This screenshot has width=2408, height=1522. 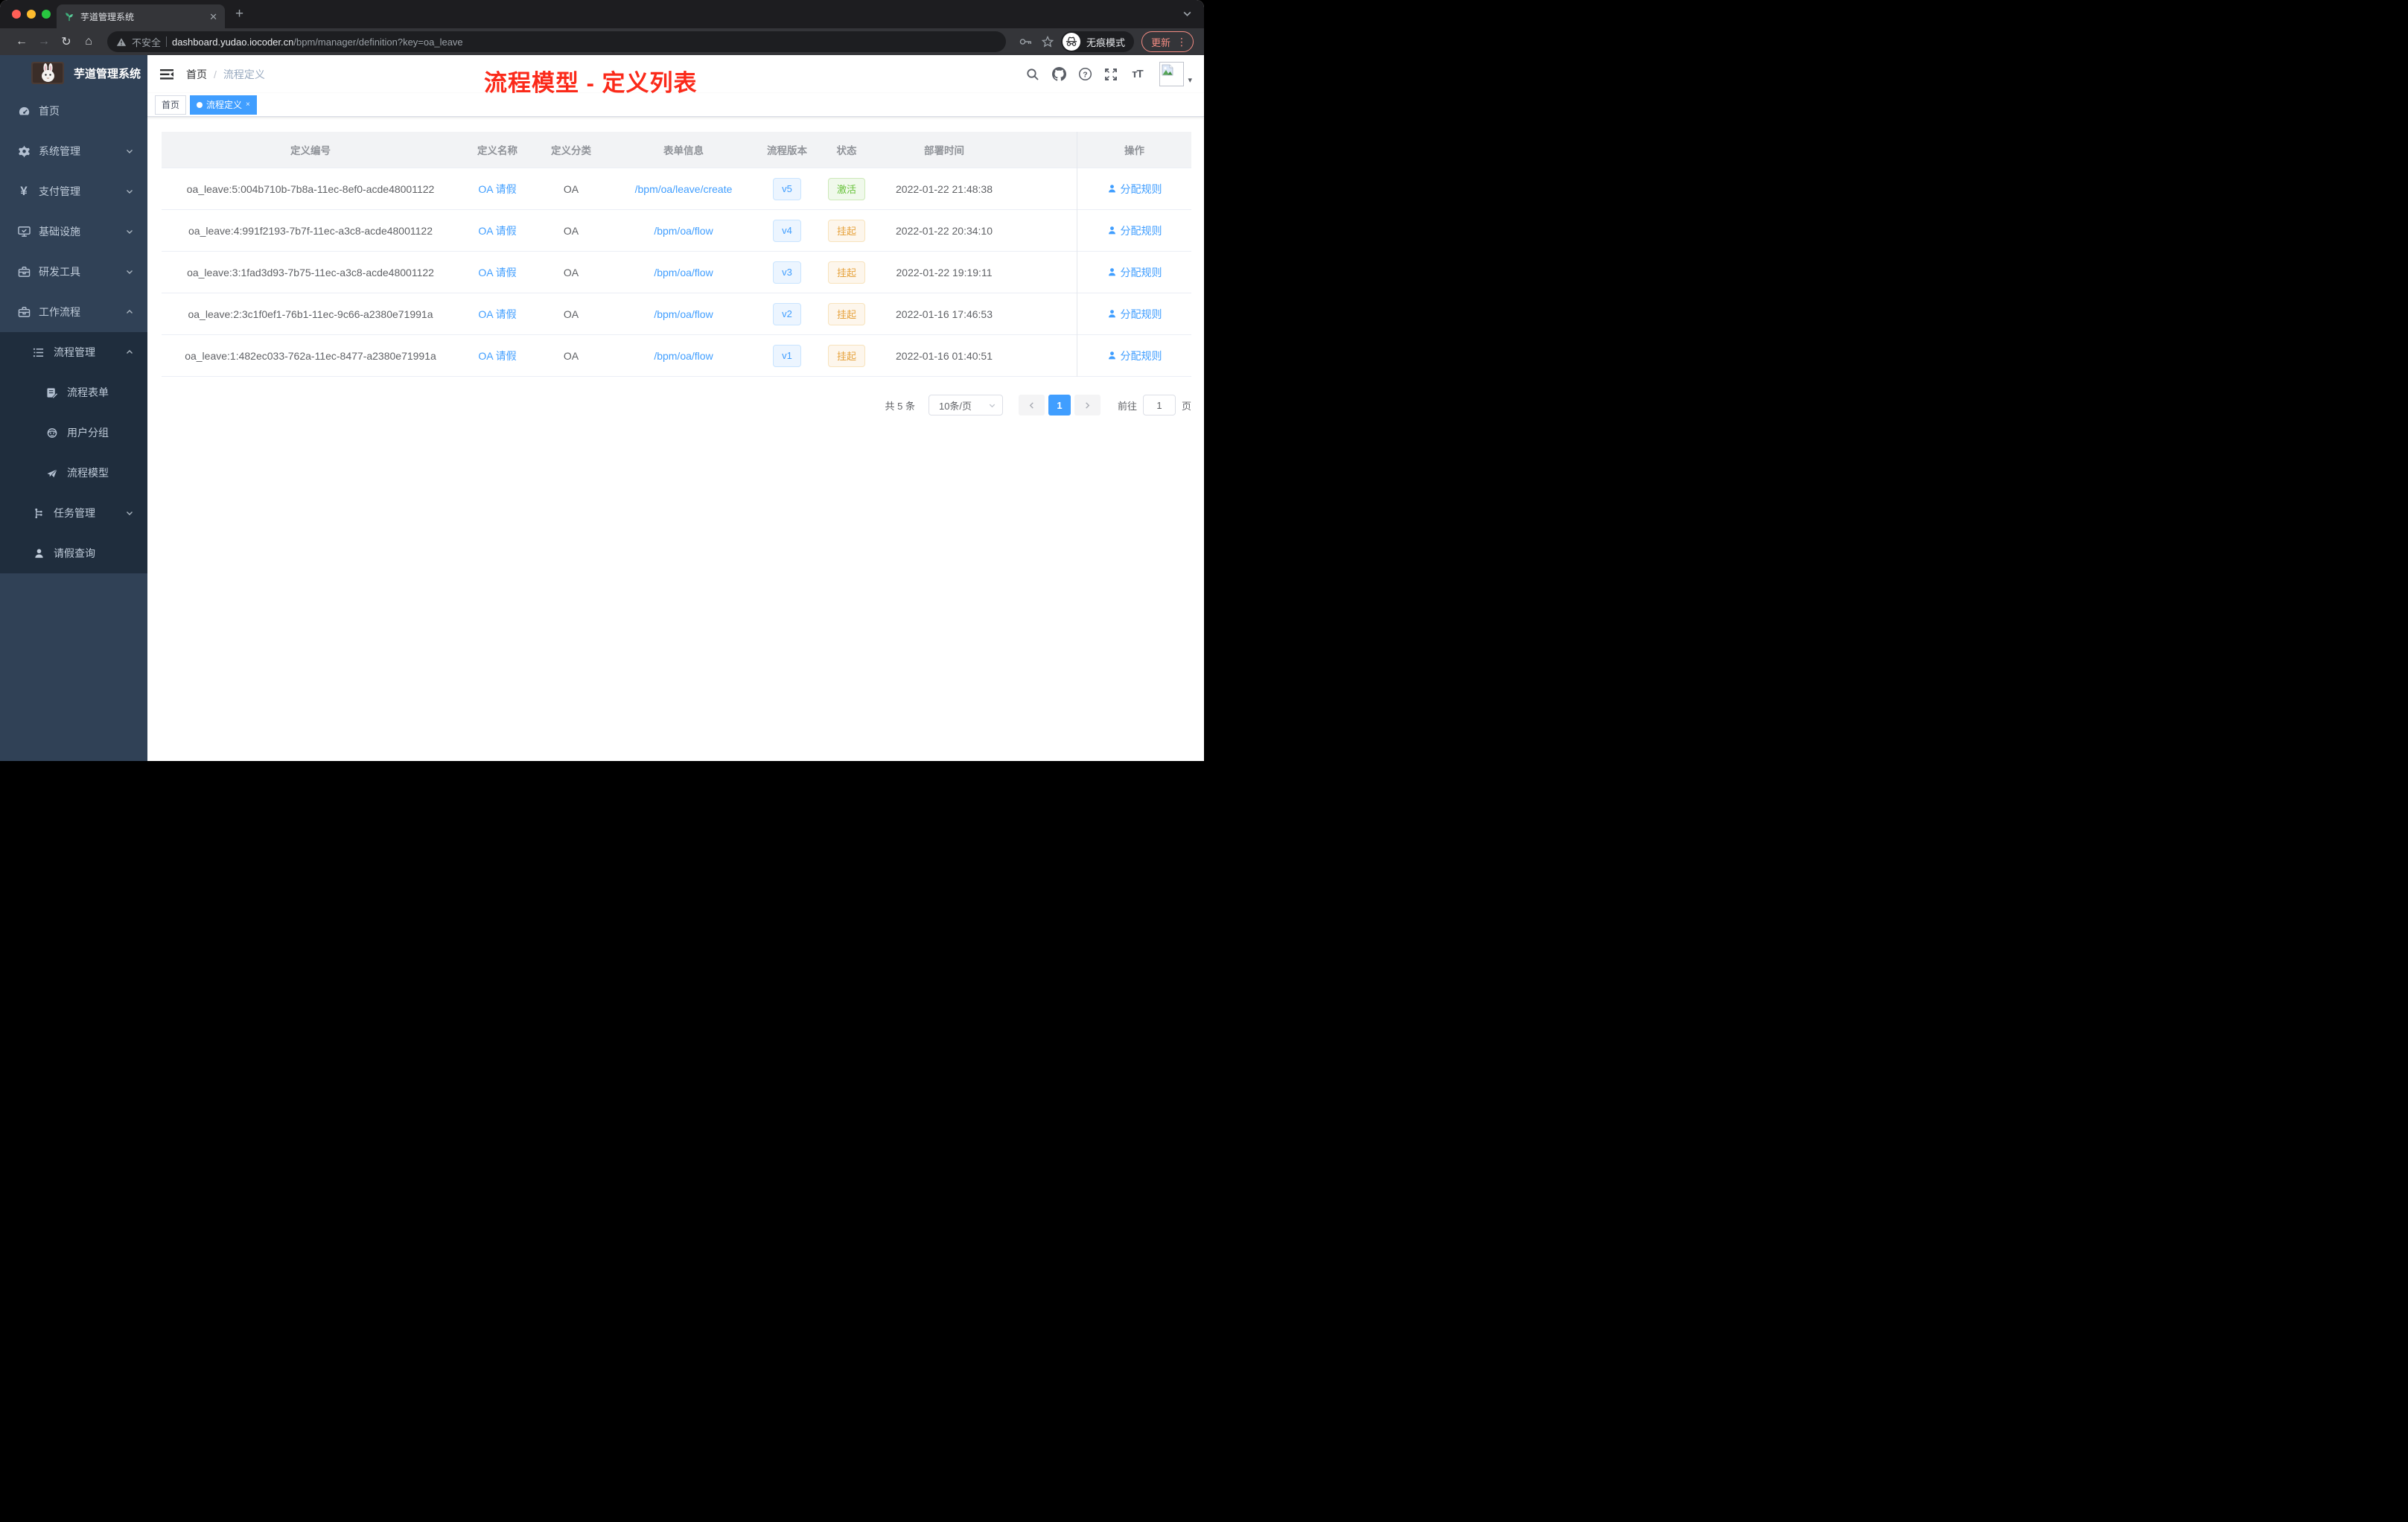 I want to click on user-menu: ▾, so click(x=1175, y=74).